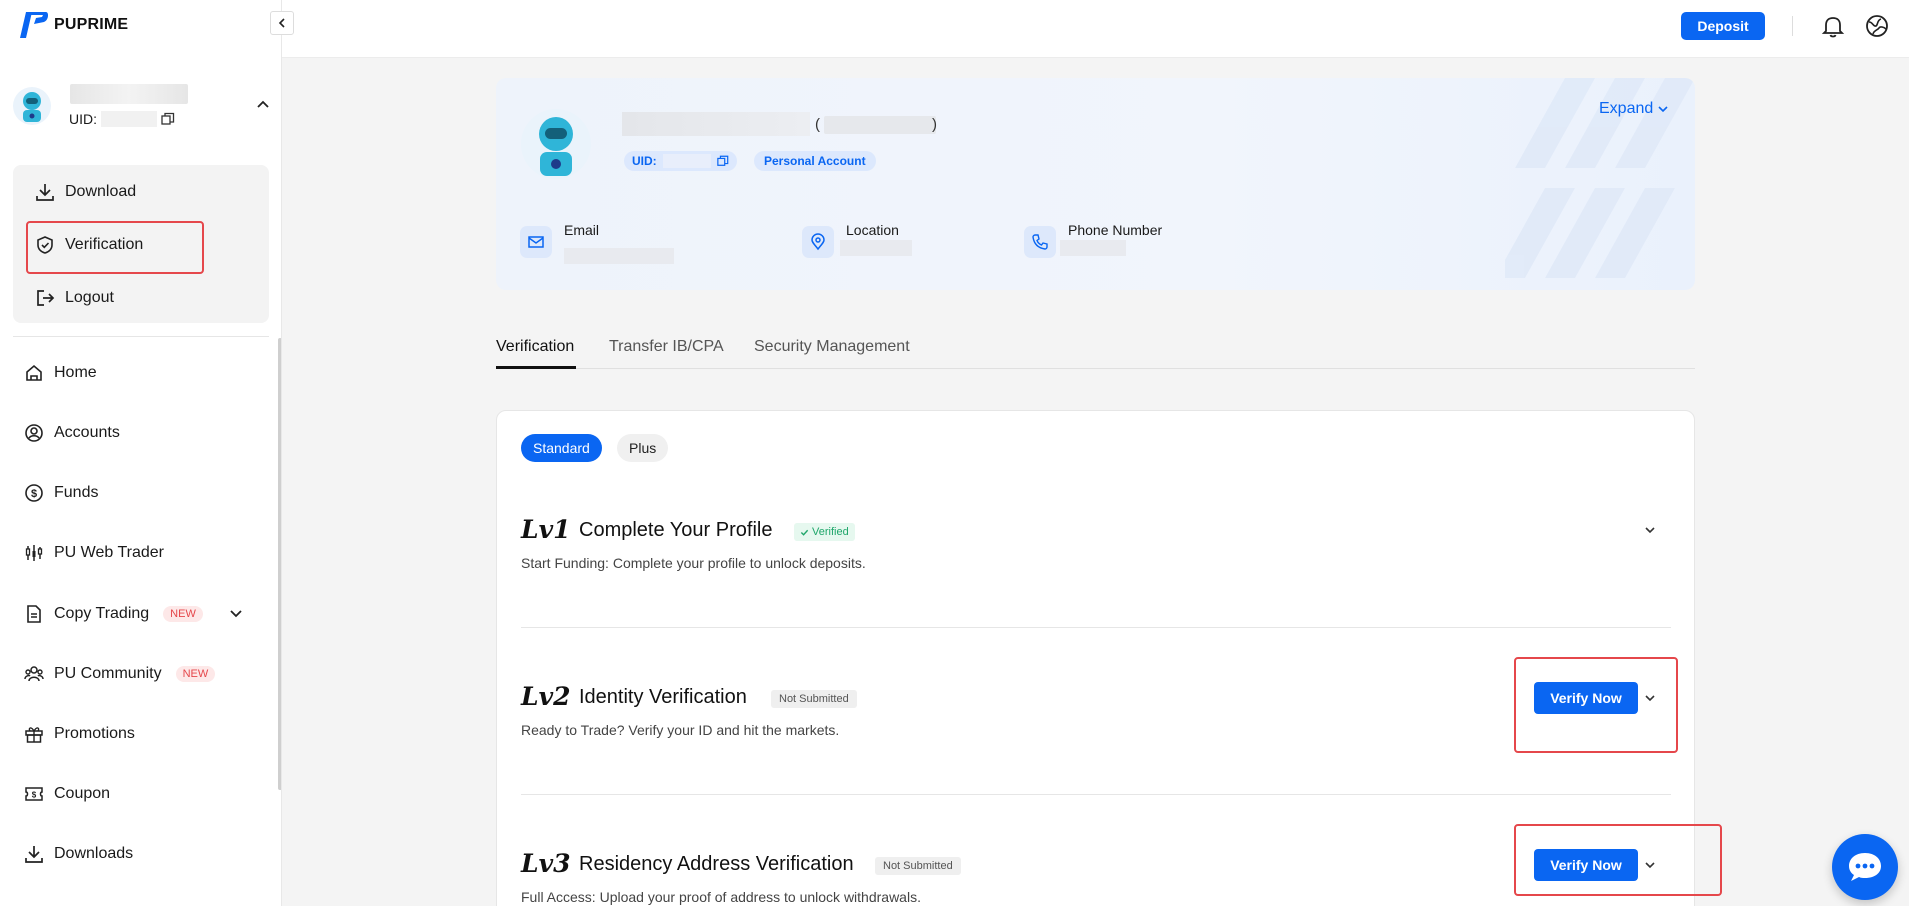 Image resolution: width=1909 pixels, height=906 pixels. Describe the element at coordinates (32, 106) in the screenshot. I see `avatar` at that location.